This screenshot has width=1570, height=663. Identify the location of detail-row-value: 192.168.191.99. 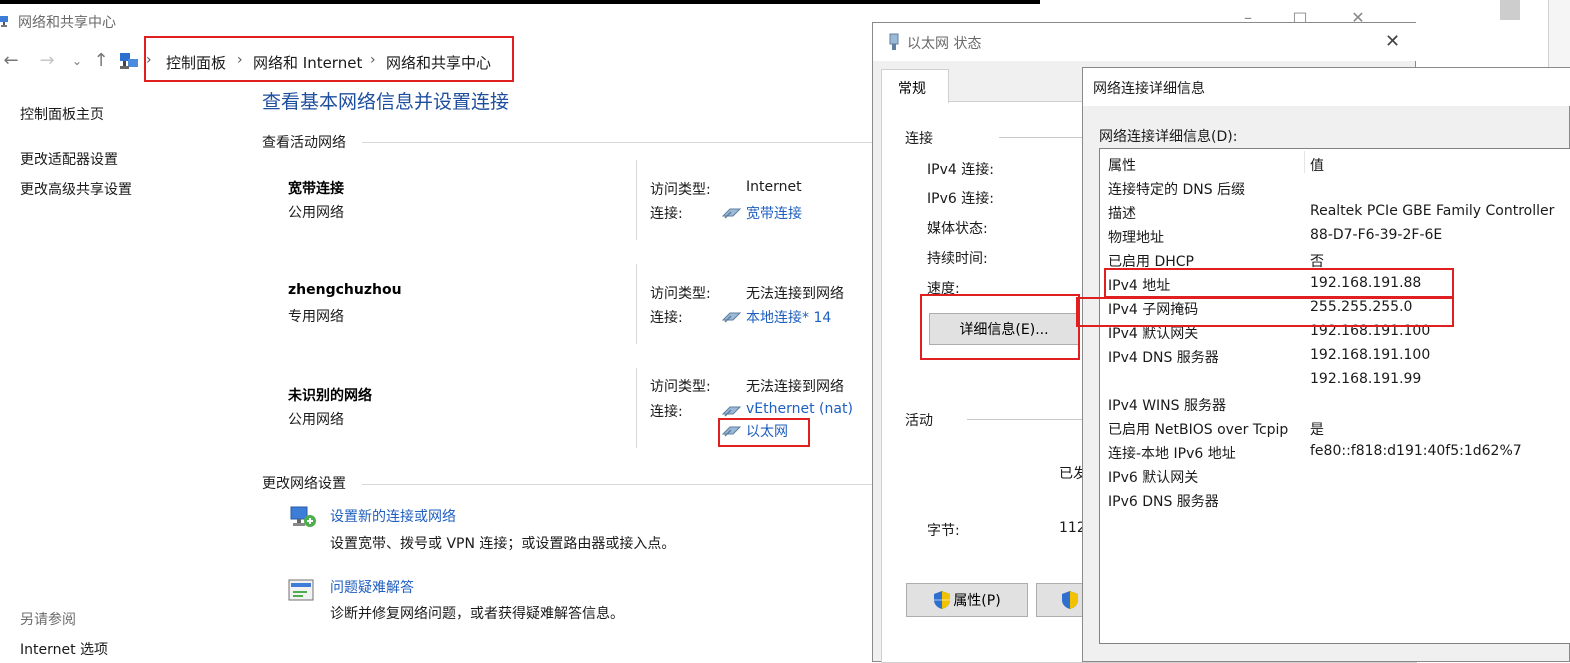
(1365, 379).